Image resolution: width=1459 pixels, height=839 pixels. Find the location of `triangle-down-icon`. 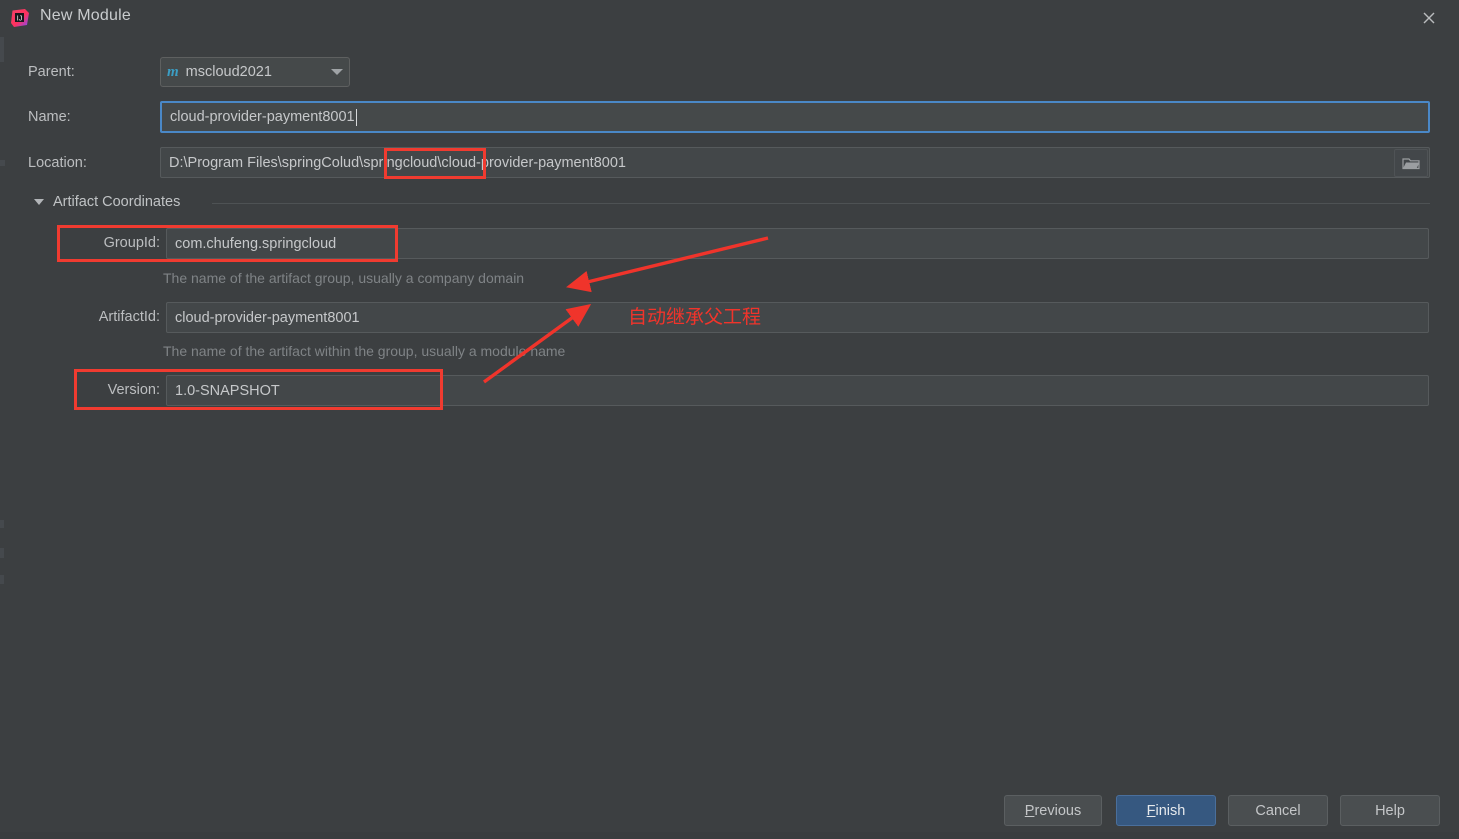

triangle-down-icon is located at coordinates (39, 202).